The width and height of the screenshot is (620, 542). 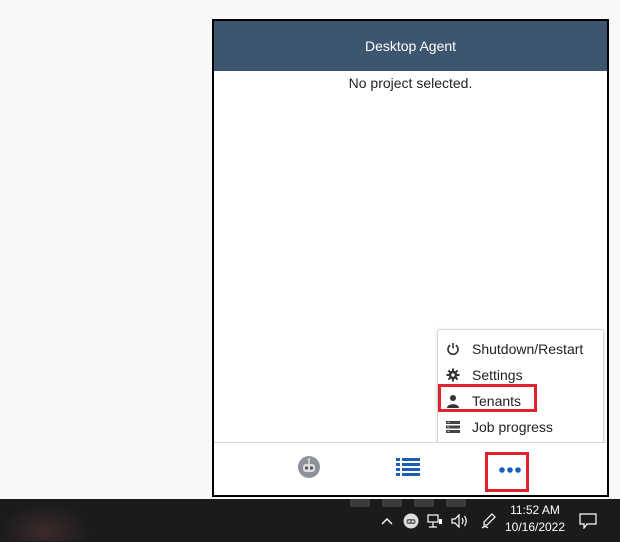 I want to click on clock-time: 11:52 AM, so click(x=535, y=510).